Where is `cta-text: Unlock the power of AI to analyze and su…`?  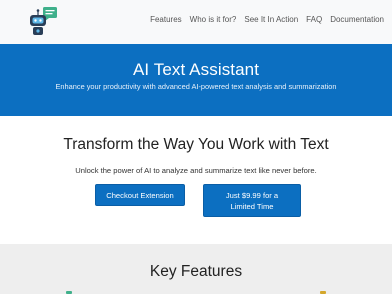 cta-text: Unlock the power of AI to analyze and su… is located at coordinates (196, 170).